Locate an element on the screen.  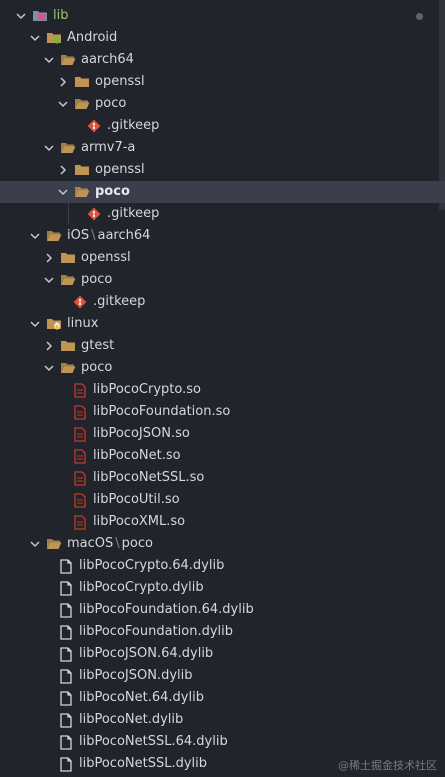
tree-item-label: libPocoNetSSL.so is located at coordinates (148, 478).